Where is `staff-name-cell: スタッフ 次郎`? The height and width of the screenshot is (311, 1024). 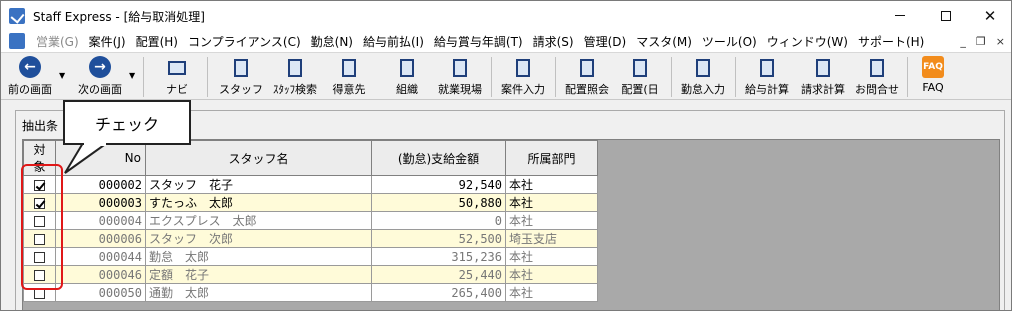 staff-name-cell: スタッフ 次郎 is located at coordinates (258, 238).